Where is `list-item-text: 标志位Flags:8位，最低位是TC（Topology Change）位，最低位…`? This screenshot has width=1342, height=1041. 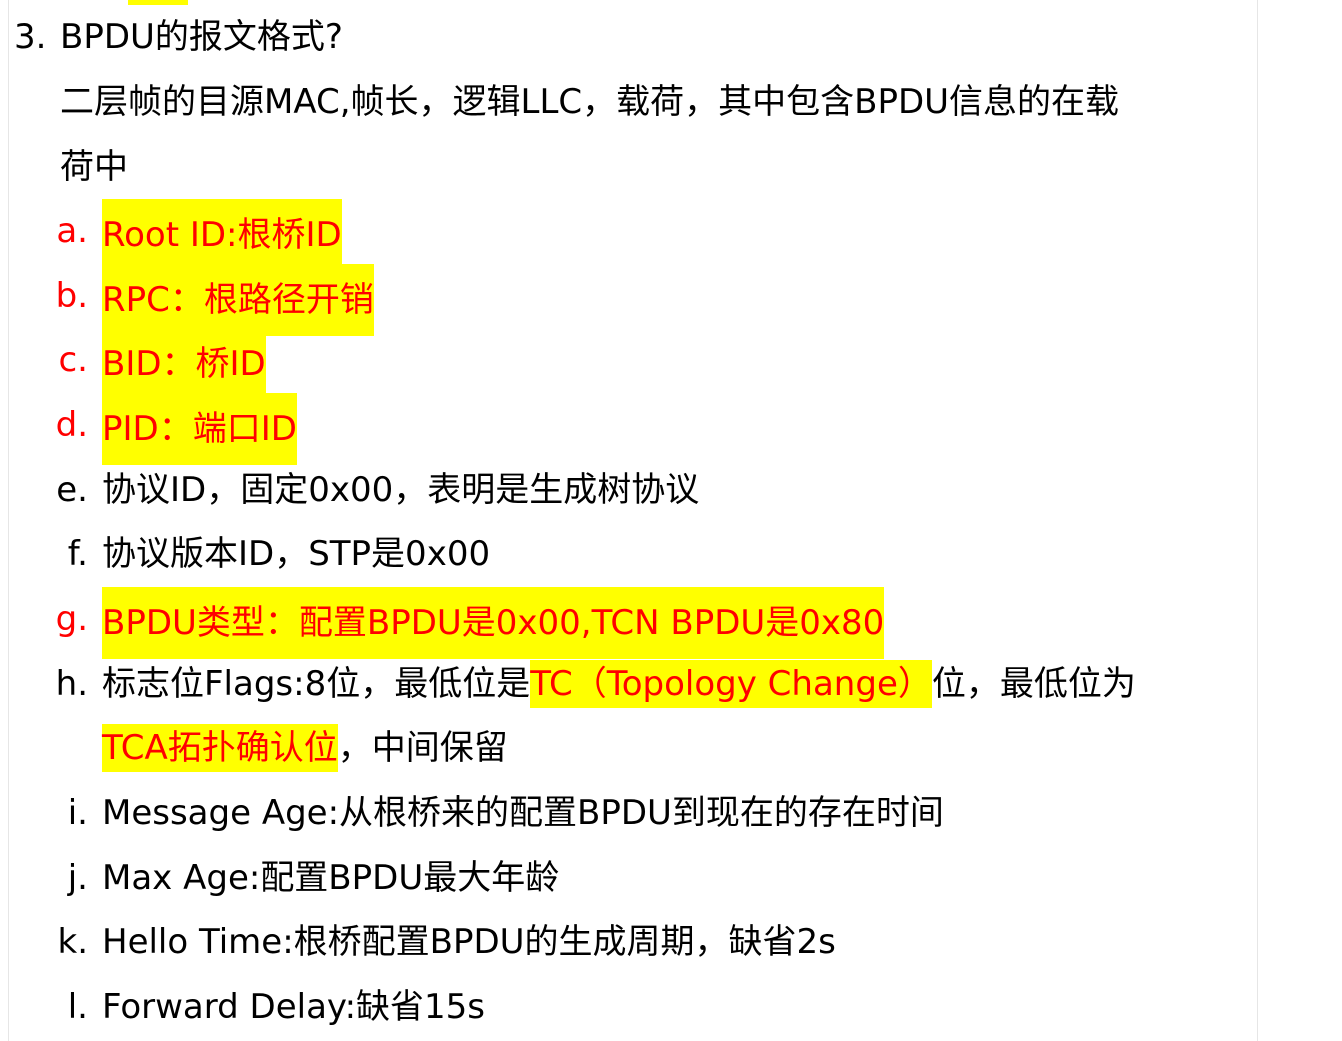
list-item-text: 标志位Flags:8位，最低位是TC（Topology Change）位，最低位… is located at coordinates (619, 684).